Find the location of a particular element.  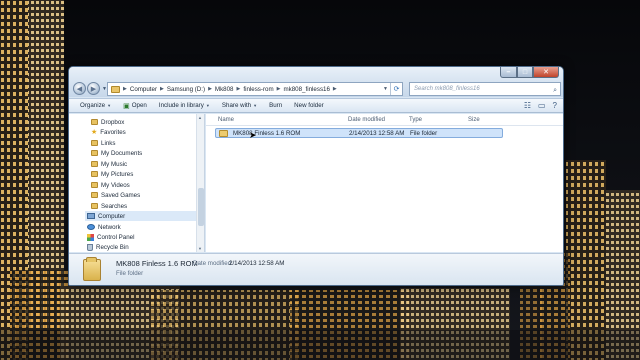

address-dropdown-icon: ▼ is located at coordinates (385, 89).